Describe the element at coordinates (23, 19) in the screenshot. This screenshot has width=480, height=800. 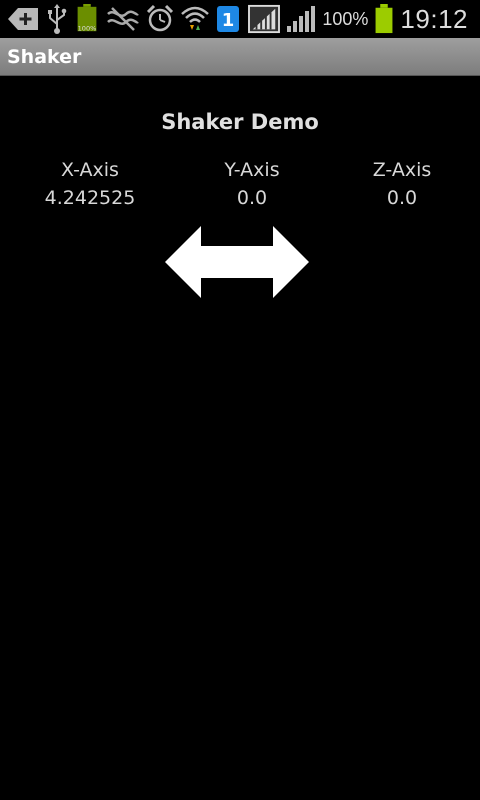
I see `add-icon` at that location.